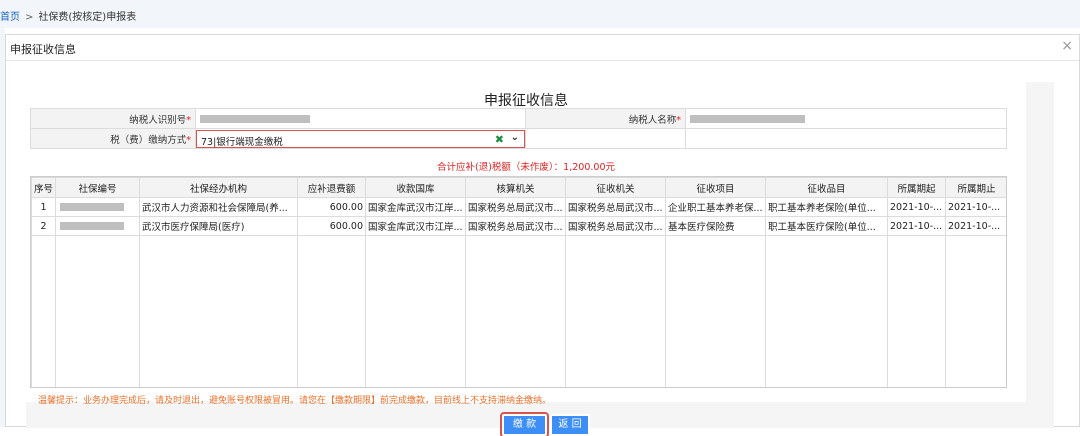 Image resolution: width=1080 pixels, height=436 pixels. Describe the element at coordinates (1067, 46) in the screenshot. I see `close-icon: ×` at that location.